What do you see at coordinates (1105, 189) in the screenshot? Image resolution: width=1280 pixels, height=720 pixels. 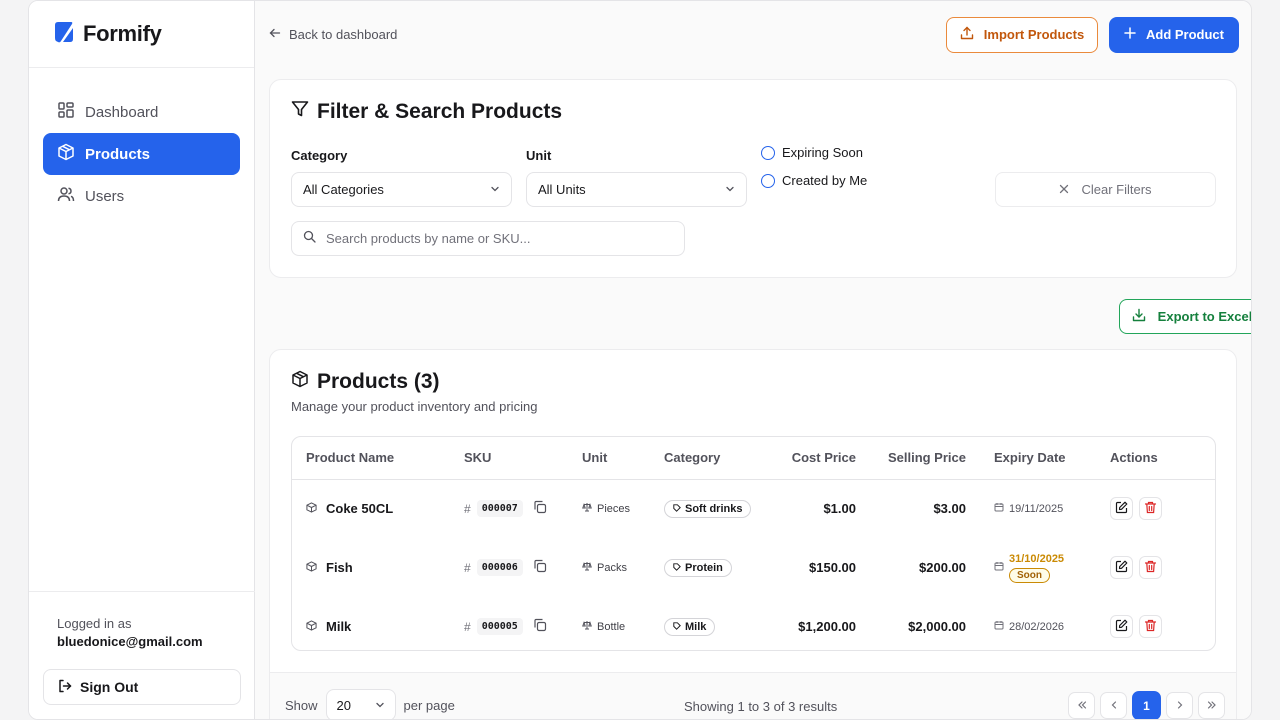 I see `clear-filters-button: Clear Filters` at bounding box center [1105, 189].